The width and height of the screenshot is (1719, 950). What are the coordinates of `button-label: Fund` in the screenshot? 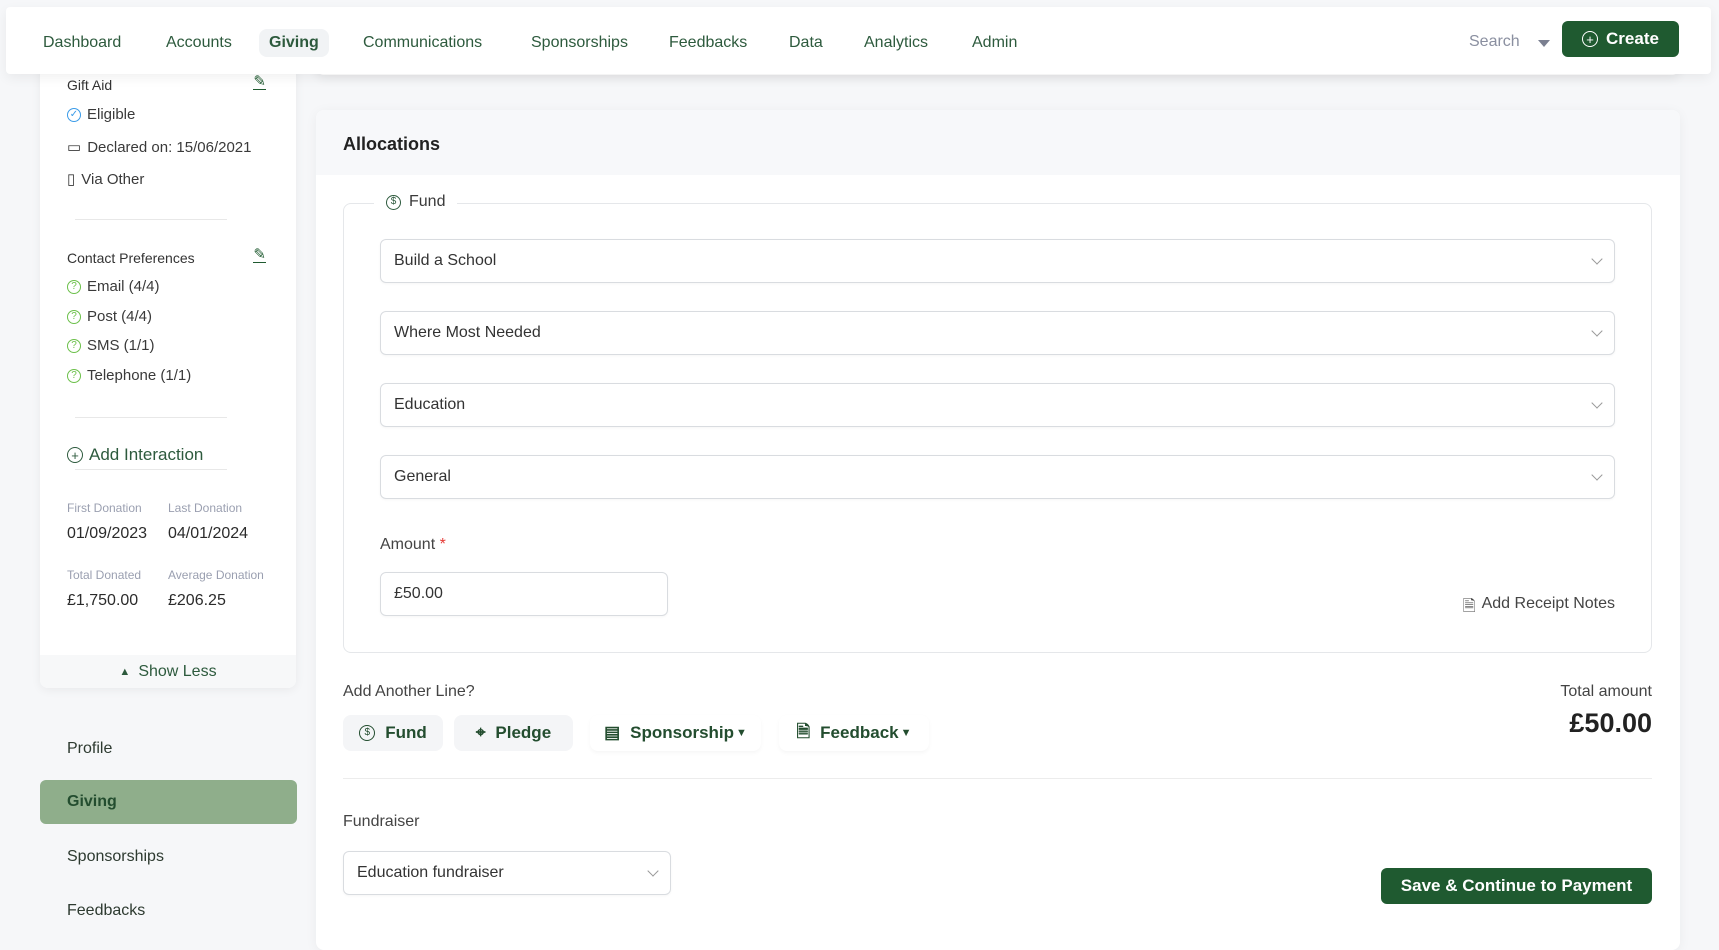 It's located at (406, 732).